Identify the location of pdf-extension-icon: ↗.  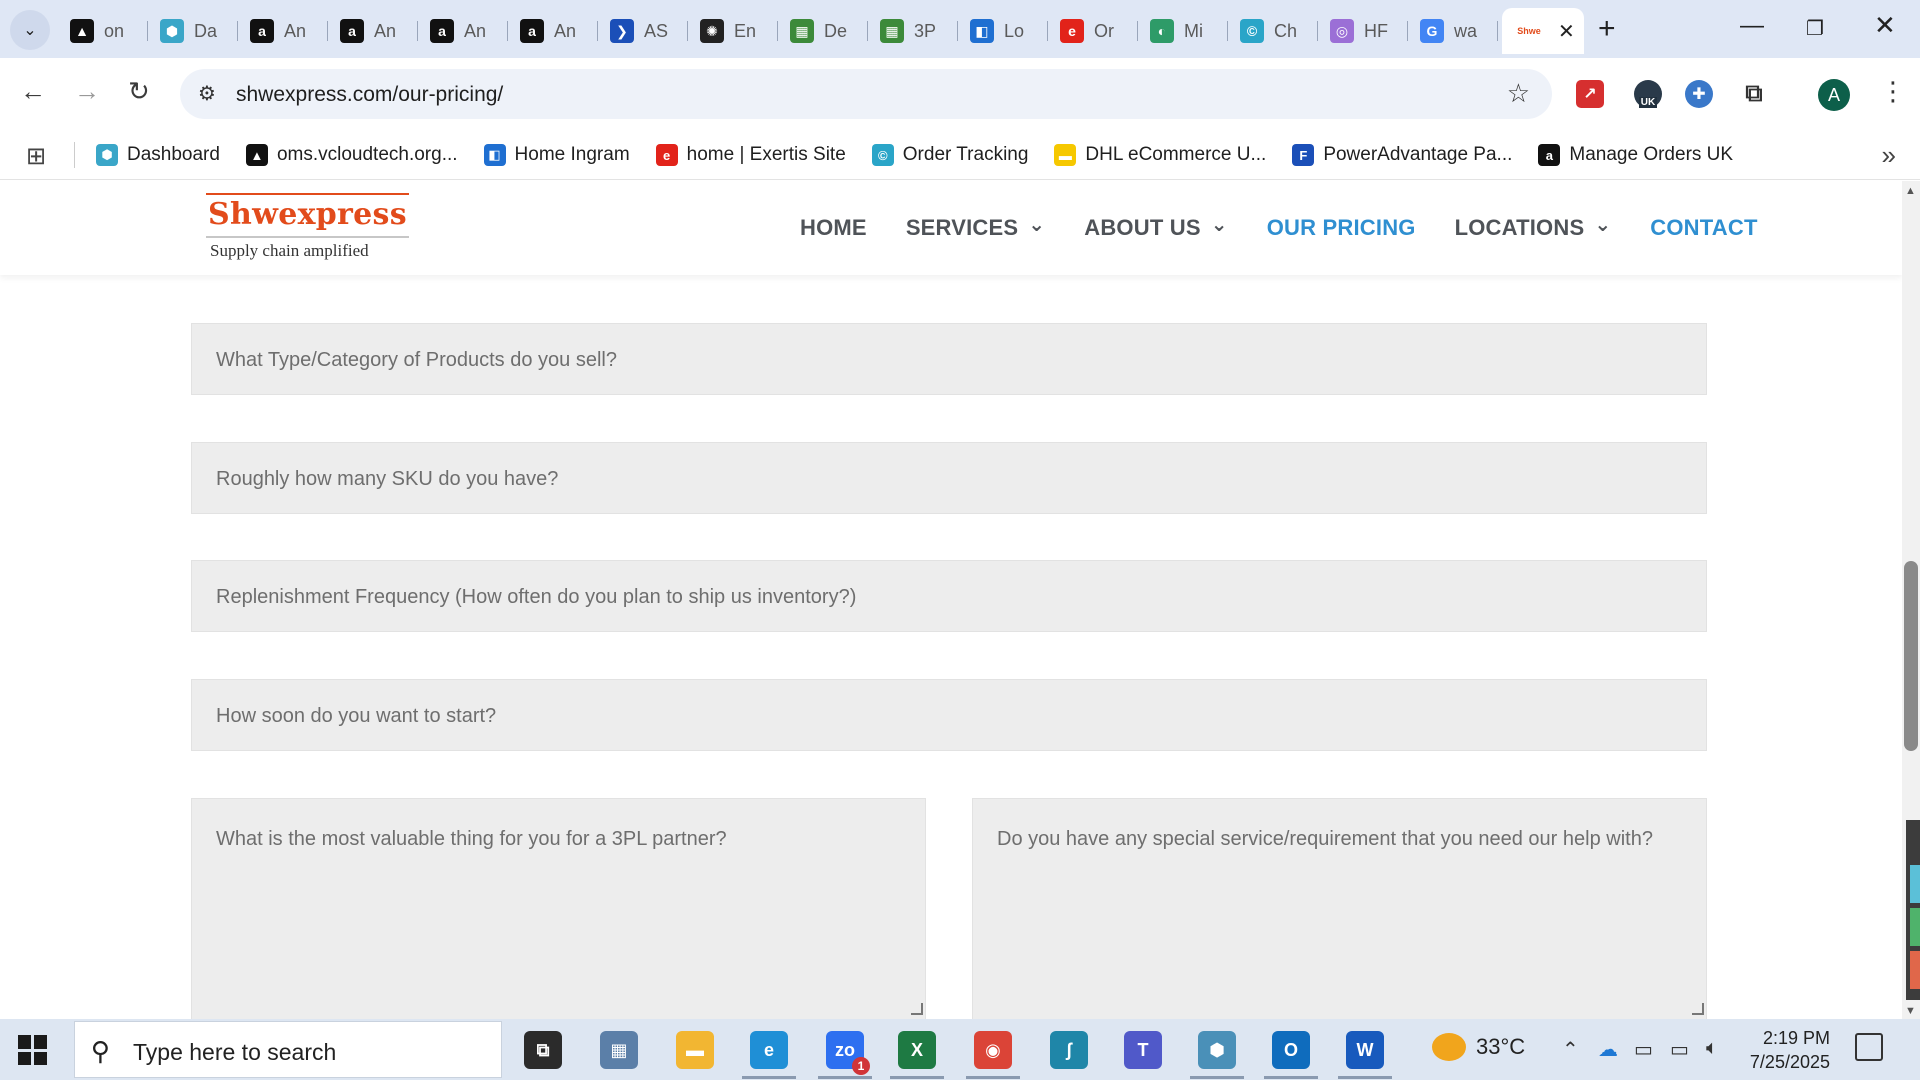
(1590, 94).